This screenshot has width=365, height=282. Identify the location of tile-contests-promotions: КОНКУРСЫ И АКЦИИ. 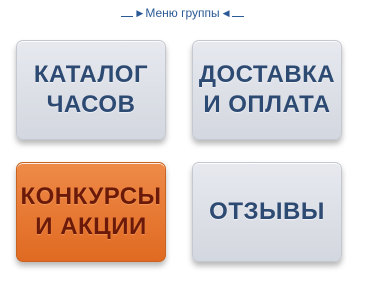
(91, 212).